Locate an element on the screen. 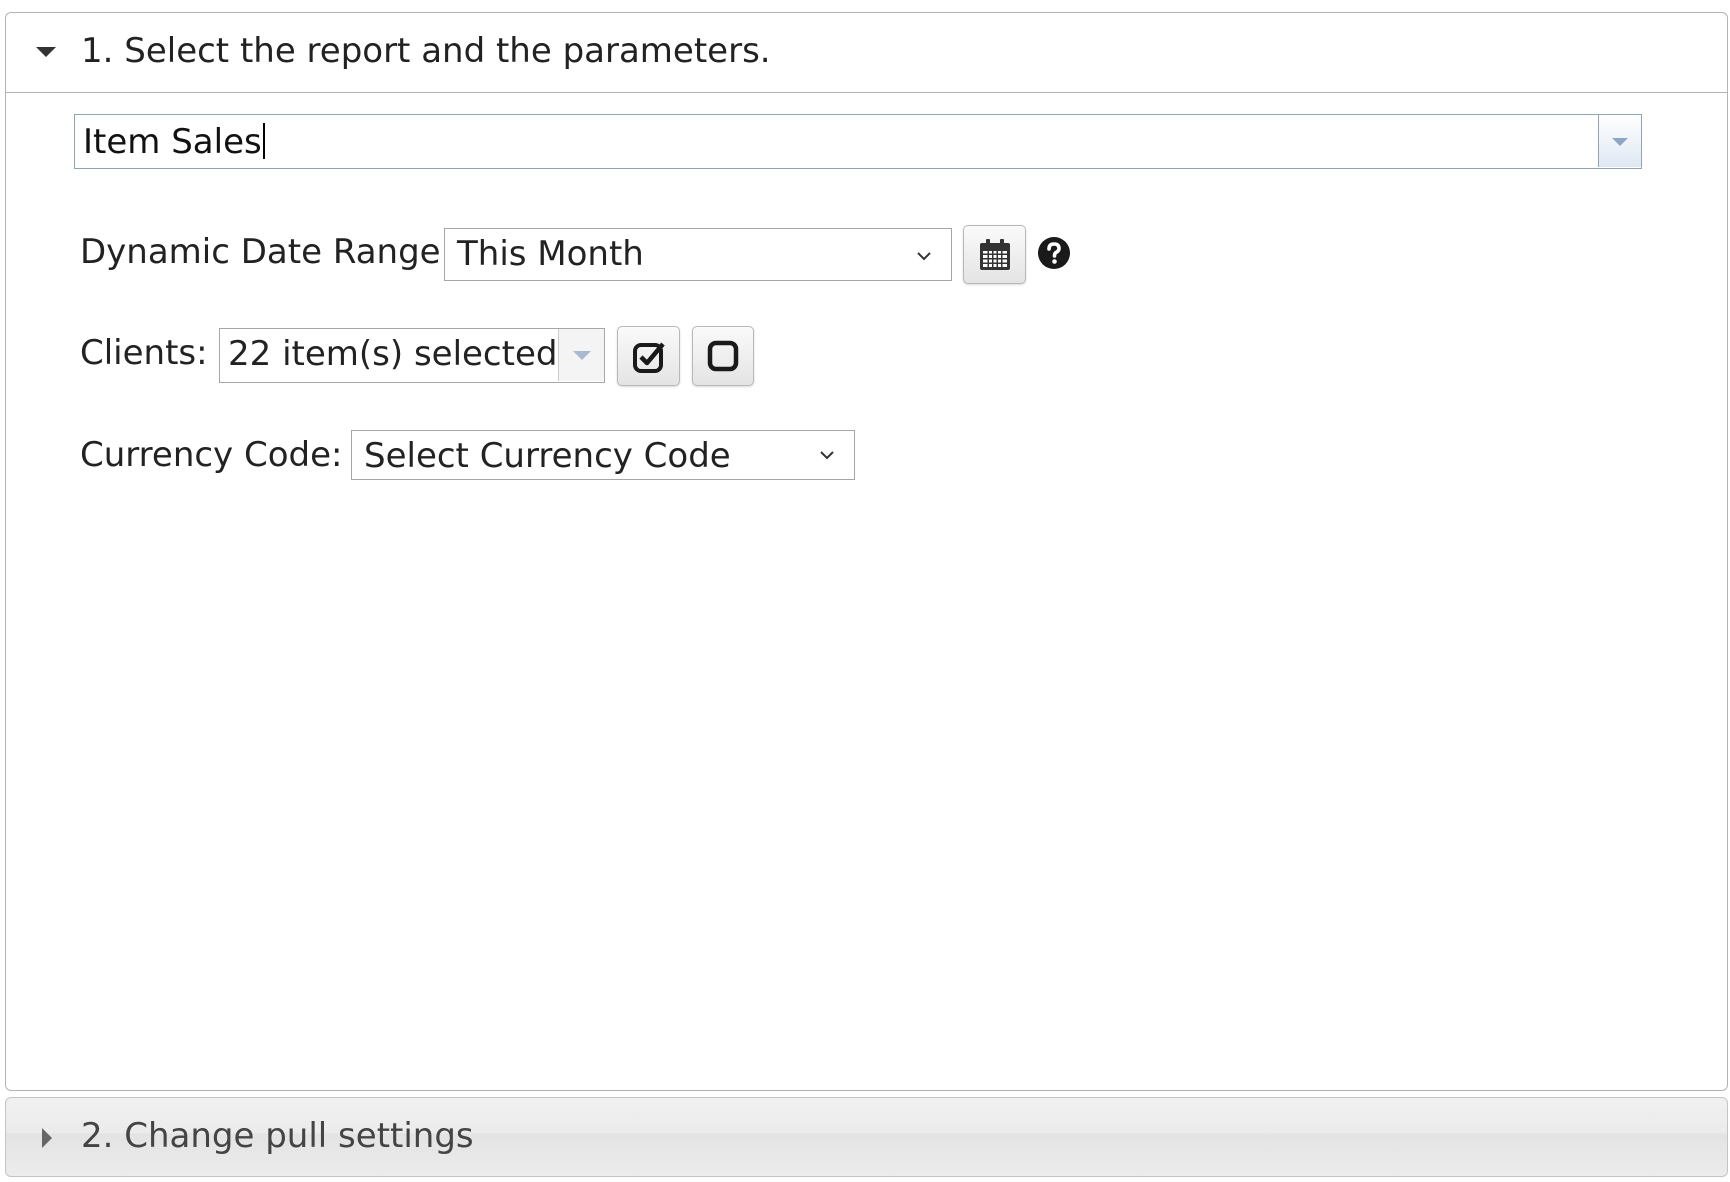  pull-settings-panel-header: 2. Change pull settings is located at coordinates (866, 1137).